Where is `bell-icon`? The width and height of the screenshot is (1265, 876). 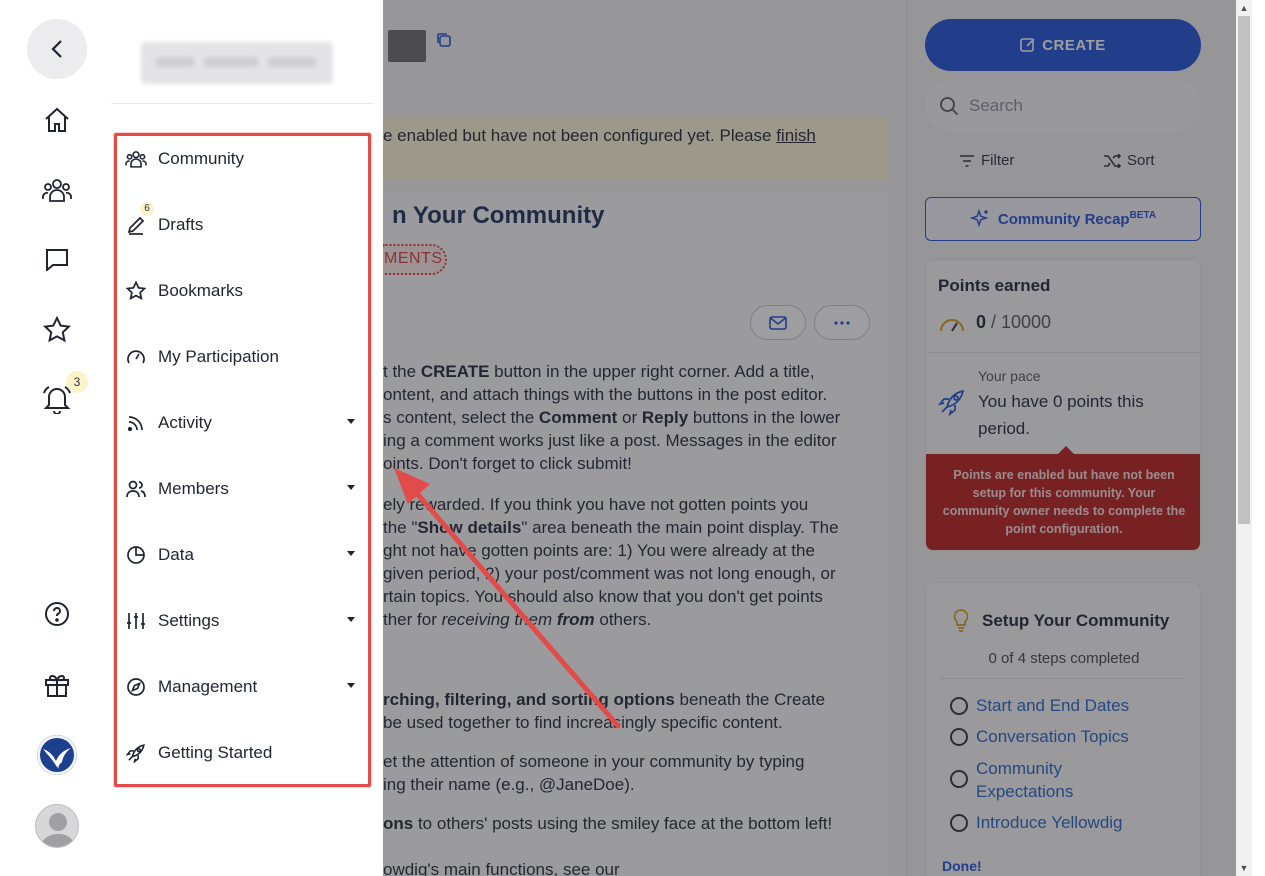 bell-icon is located at coordinates (57, 400).